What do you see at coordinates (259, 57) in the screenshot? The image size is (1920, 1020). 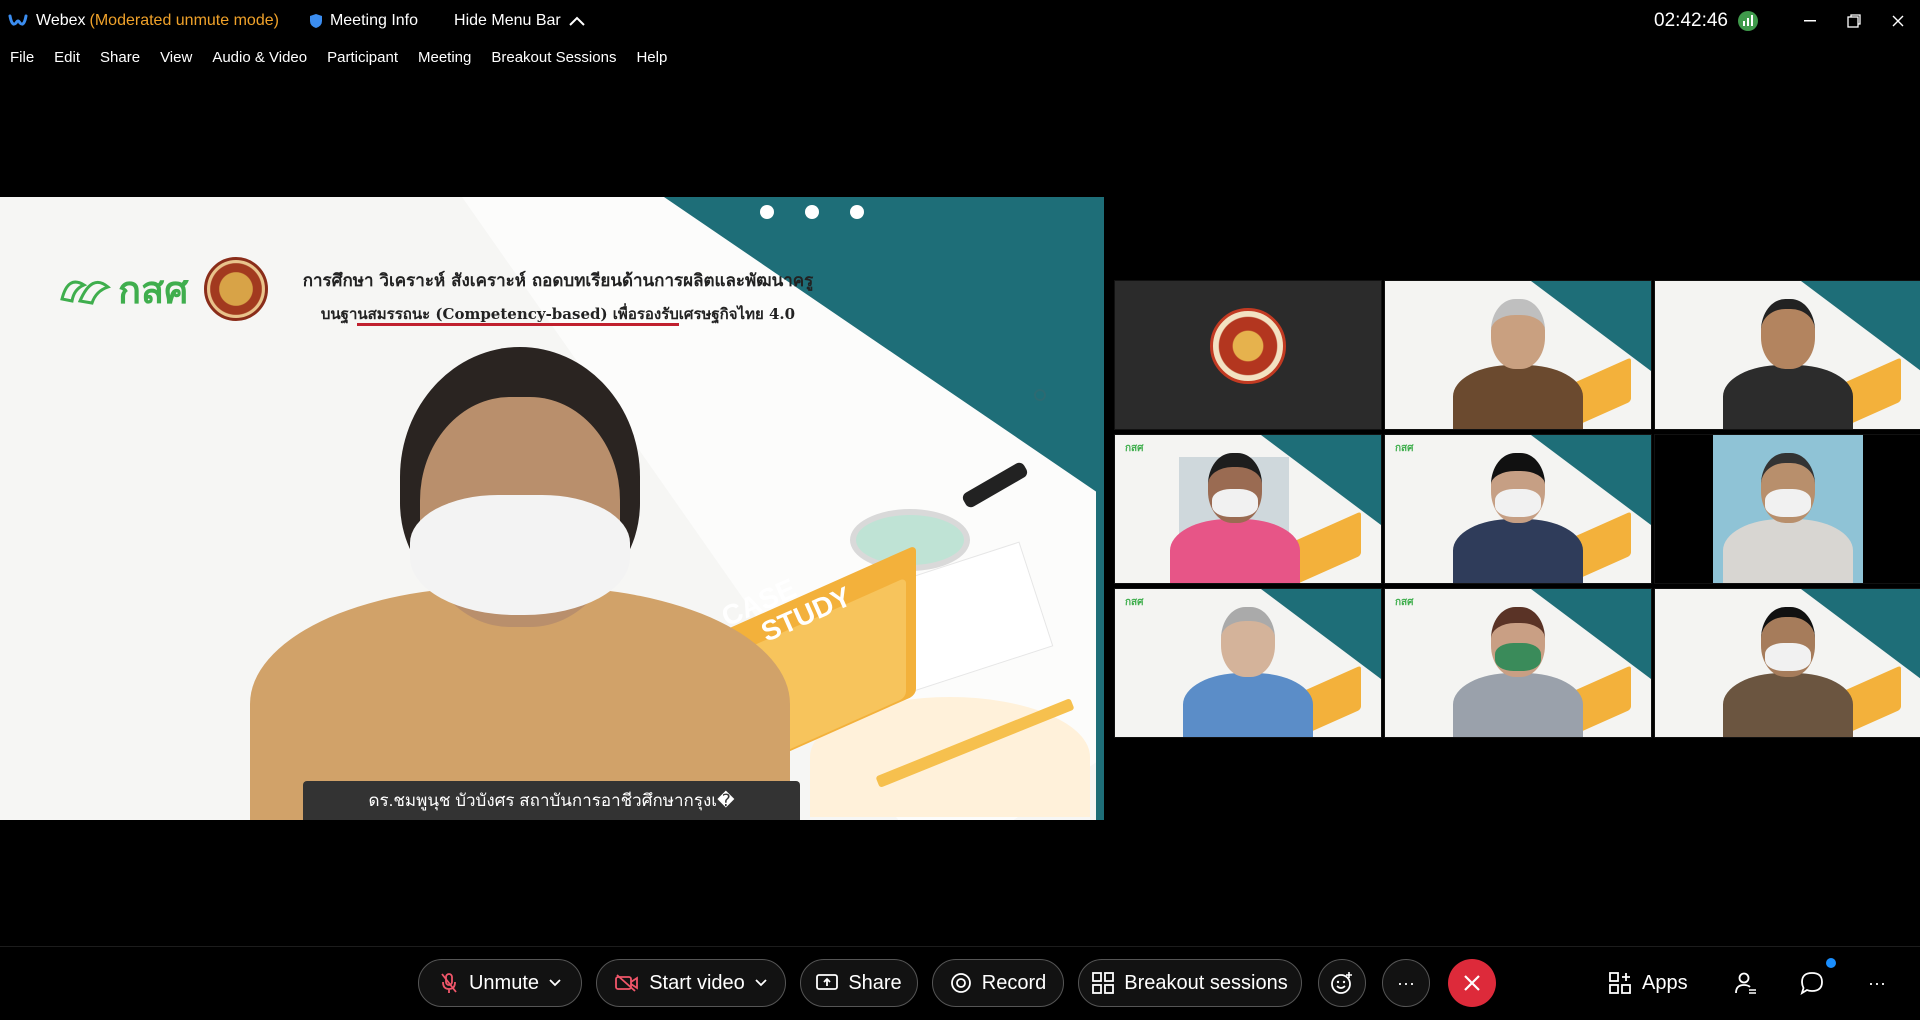 I see `menu-audio-video: Audio & Video` at bounding box center [259, 57].